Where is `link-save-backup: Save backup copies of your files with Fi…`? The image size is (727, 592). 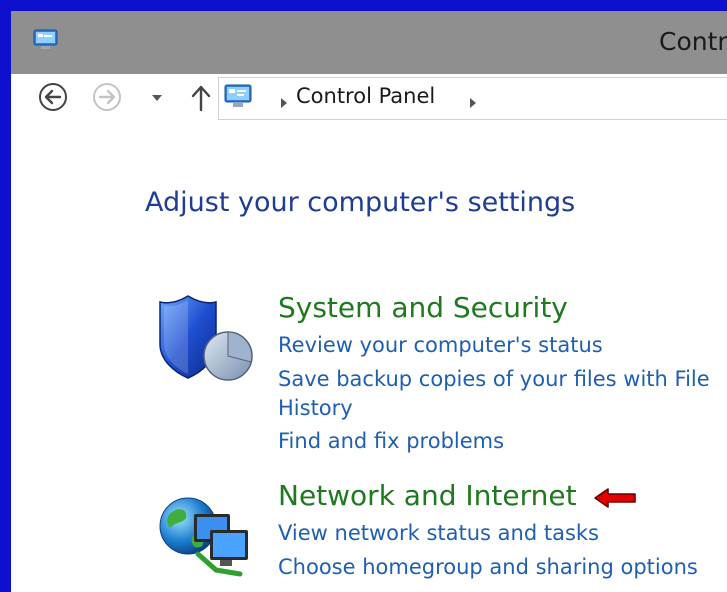 link-save-backup: Save backup copies of your files with Fi… is located at coordinates (494, 379).